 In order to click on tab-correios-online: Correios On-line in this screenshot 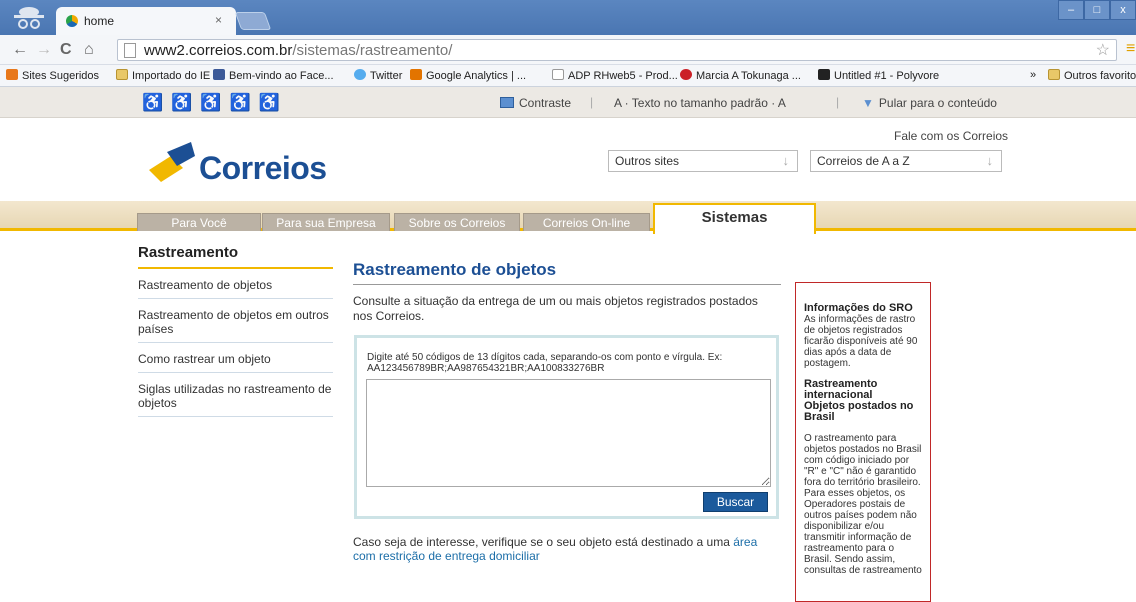, I will do `click(586, 222)`.